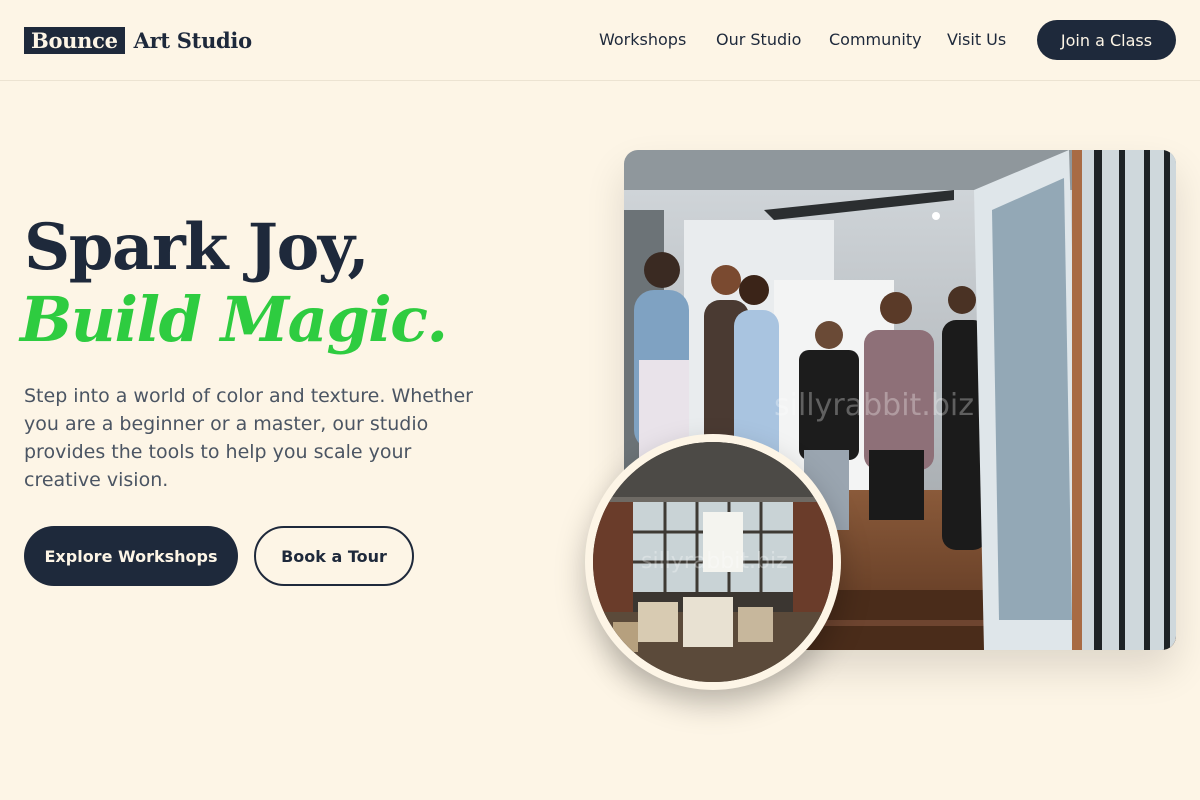 The image size is (1200, 800). I want to click on join-class-button: Join a Class, so click(1106, 40).